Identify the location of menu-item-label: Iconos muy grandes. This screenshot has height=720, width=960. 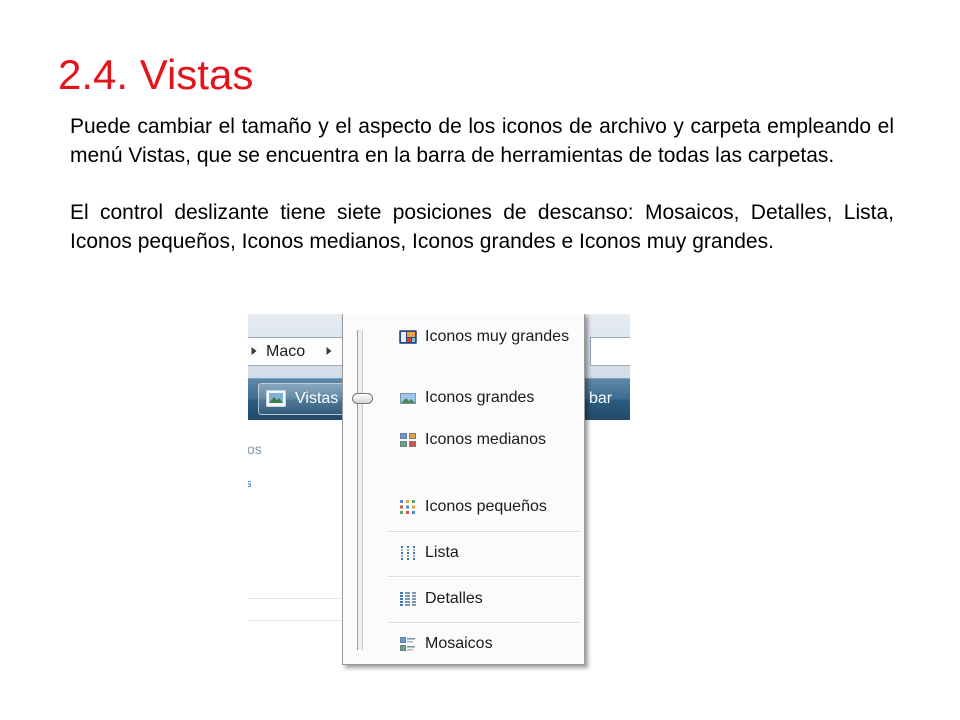
(497, 336).